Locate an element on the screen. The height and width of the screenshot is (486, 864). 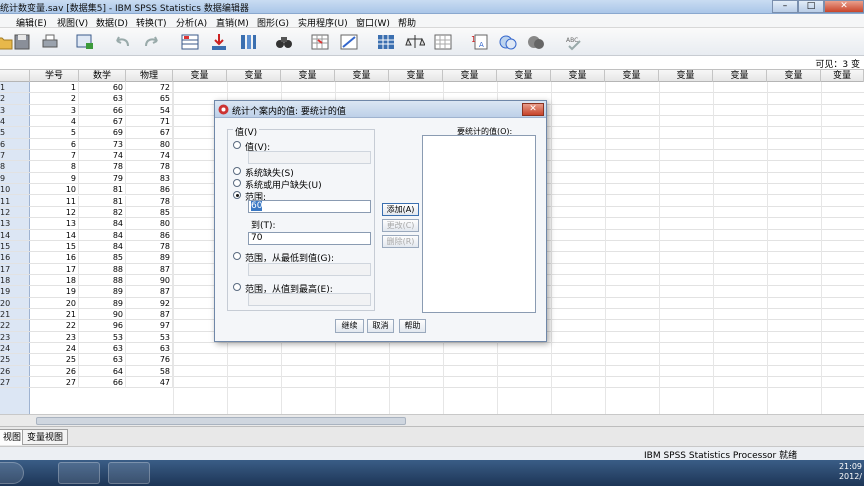
row-number: 9 is located at coordinates (14, 178).